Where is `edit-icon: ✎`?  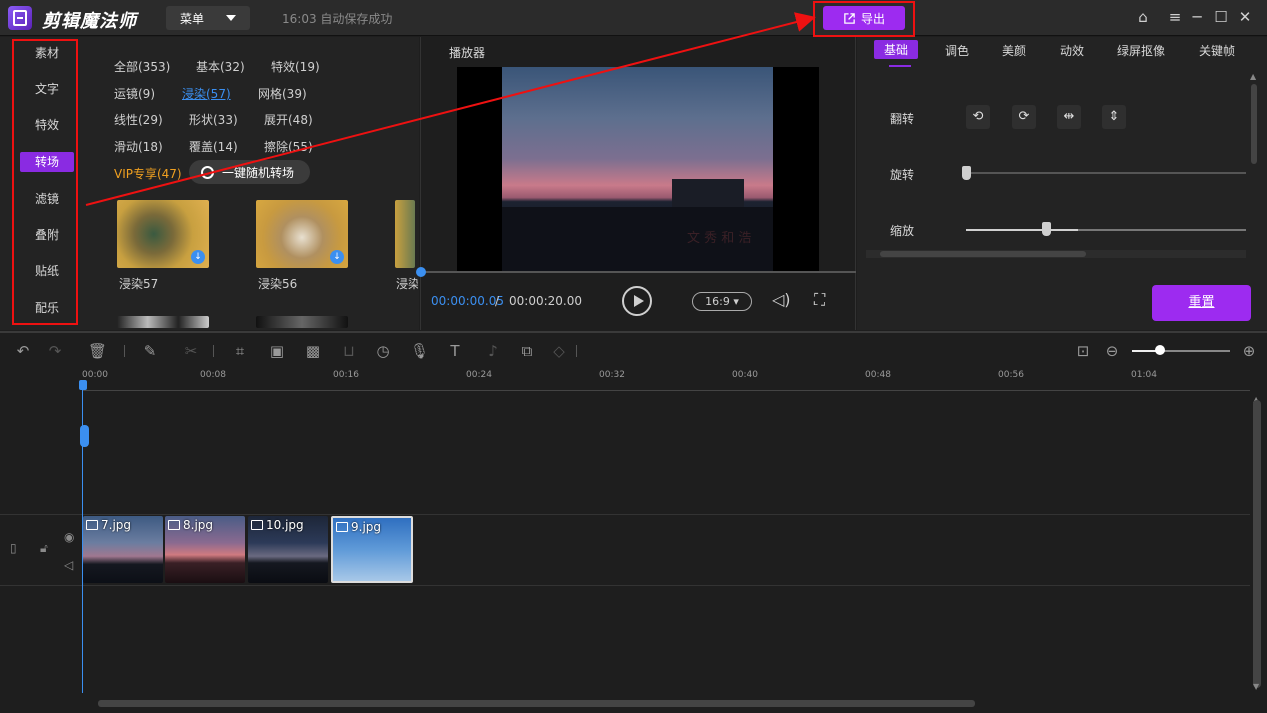
edit-icon: ✎ is located at coordinates (150, 351).